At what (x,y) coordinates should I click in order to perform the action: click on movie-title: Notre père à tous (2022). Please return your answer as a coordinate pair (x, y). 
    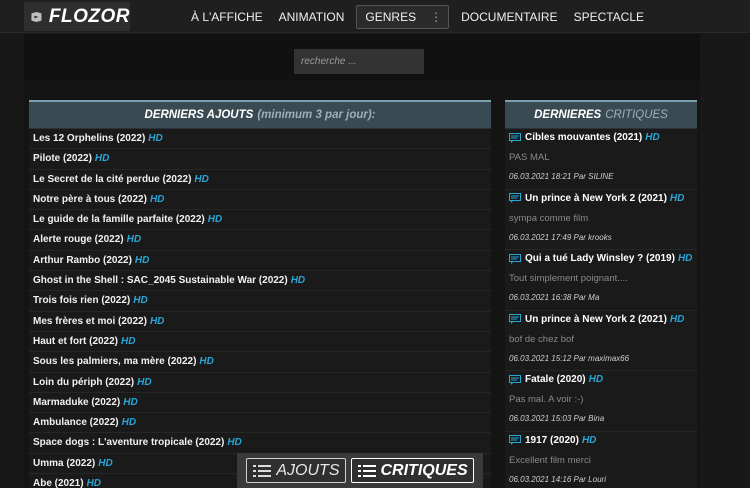
    Looking at the image, I should click on (90, 199).